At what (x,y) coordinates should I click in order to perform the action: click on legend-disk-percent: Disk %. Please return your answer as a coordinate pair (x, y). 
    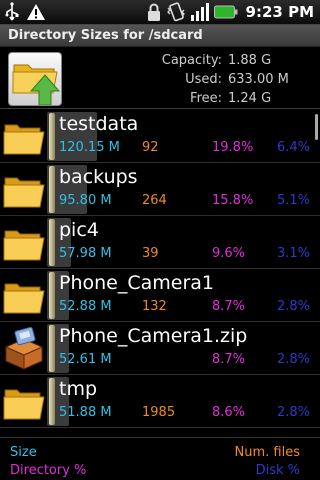
    Looking at the image, I should click on (277, 470).